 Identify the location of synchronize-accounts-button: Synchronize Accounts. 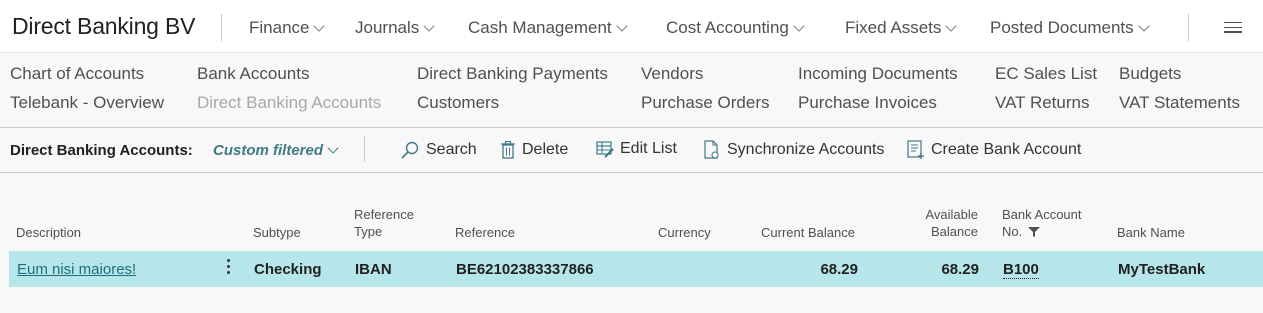
(793, 150).